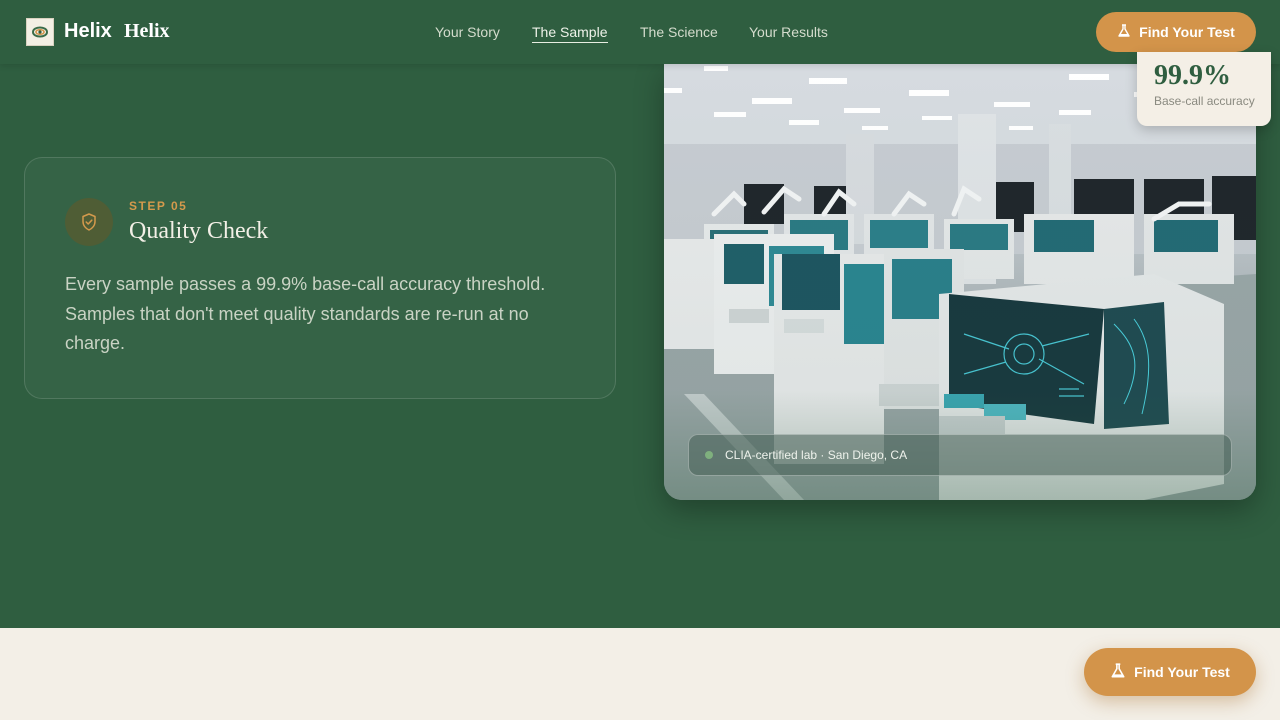  What do you see at coordinates (570, 42) in the screenshot?
I see `active-nav-underline` at bounding box center [570, 42].